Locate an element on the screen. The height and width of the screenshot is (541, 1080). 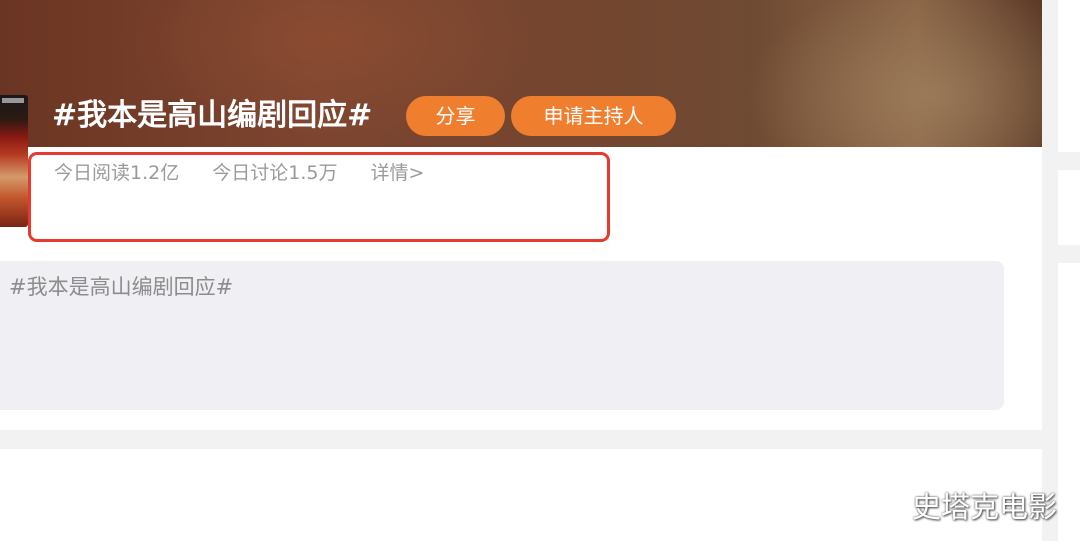
composer-text: #我本是高山编剧回应# is located at coordinates (121, 287).